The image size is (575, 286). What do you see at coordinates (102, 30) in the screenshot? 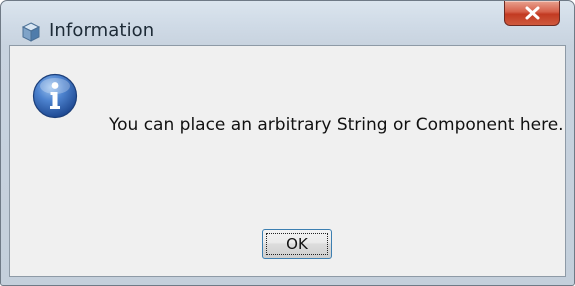
I see `window-title: Information` at bounding box center [102, 30].